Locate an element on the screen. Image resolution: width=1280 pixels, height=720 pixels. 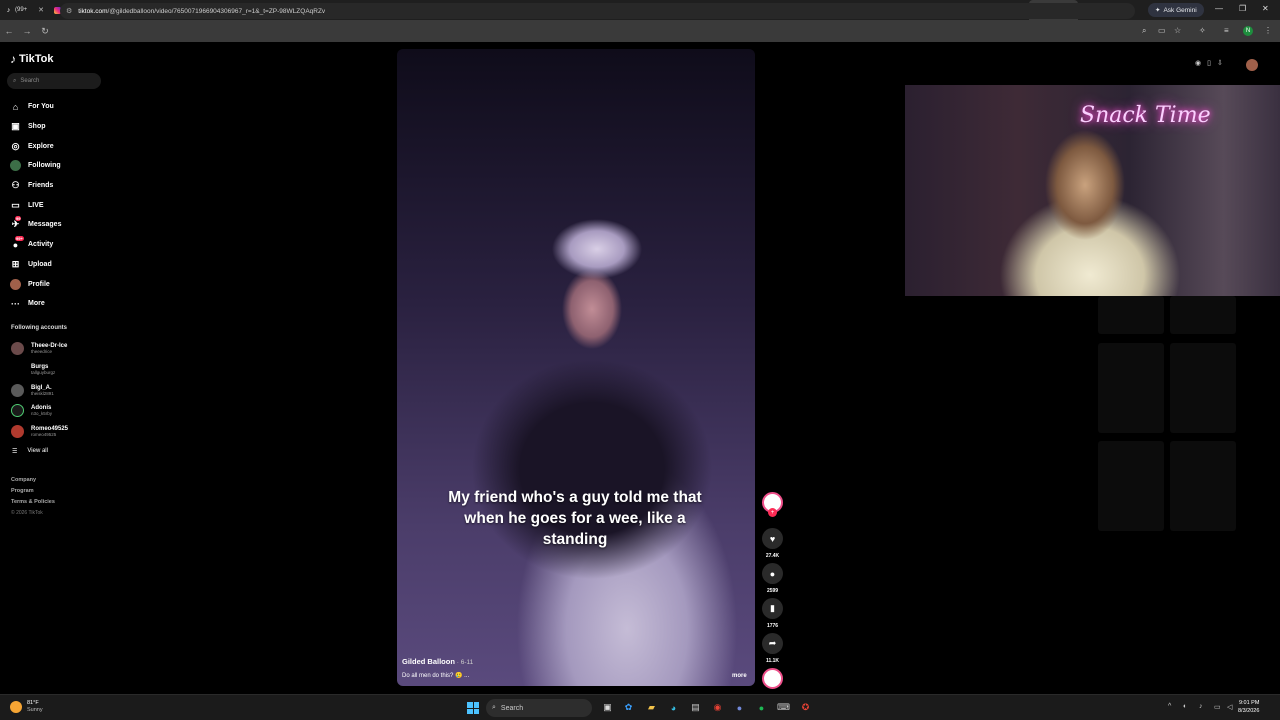
author-name: Gilded Balloon is located at coordinates (428, 661).